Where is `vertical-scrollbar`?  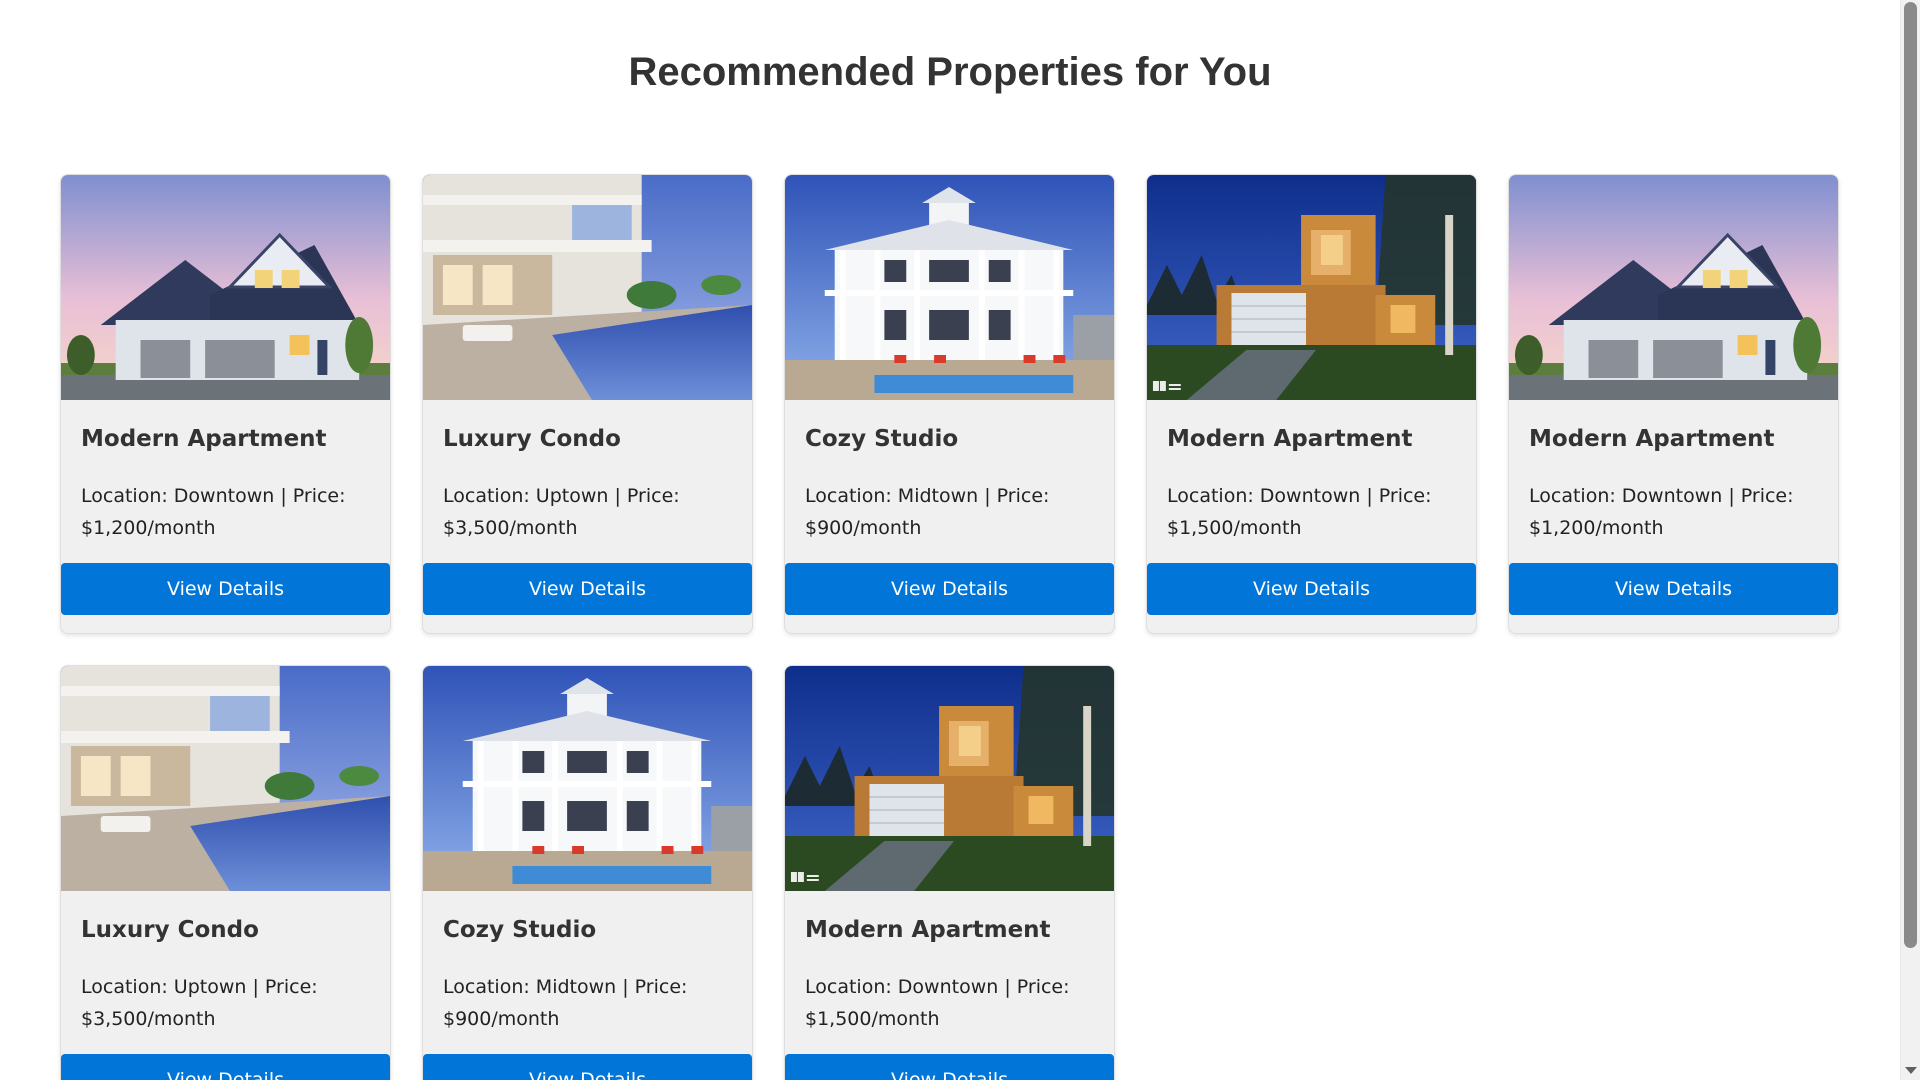 vertical-scrollbar is located at coordinates (1910, 540).